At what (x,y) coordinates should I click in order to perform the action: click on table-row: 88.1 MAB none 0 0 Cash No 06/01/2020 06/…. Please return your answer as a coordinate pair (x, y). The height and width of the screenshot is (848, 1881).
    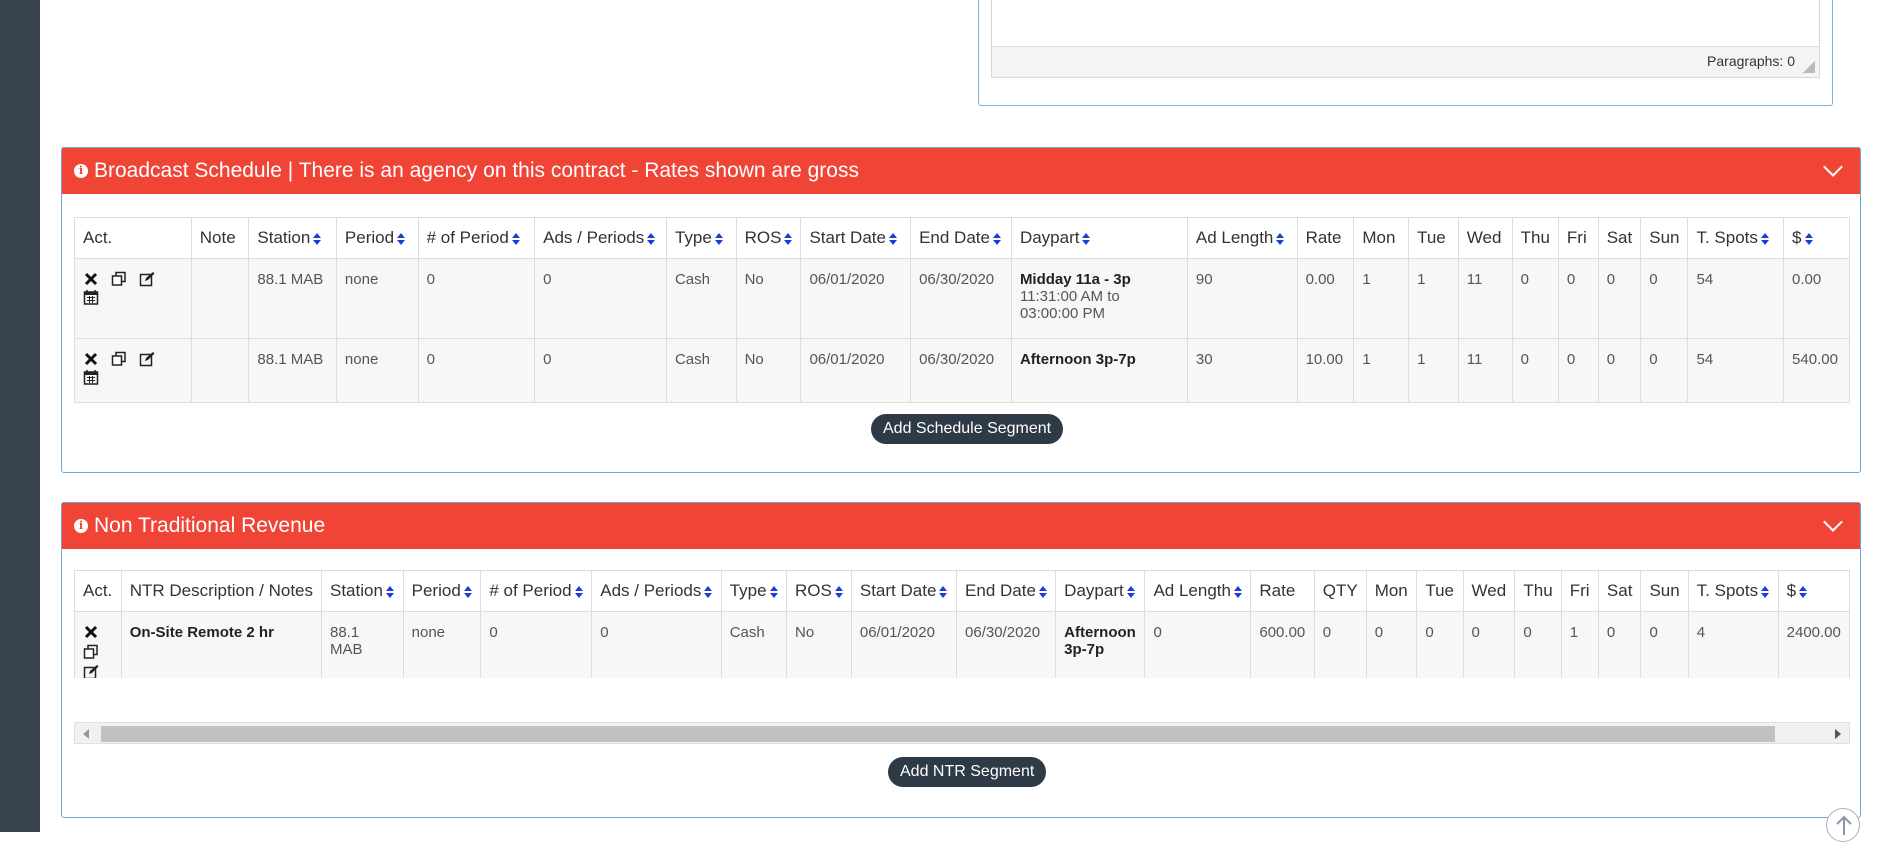
    Looking at the image, I should click on (962, 370).